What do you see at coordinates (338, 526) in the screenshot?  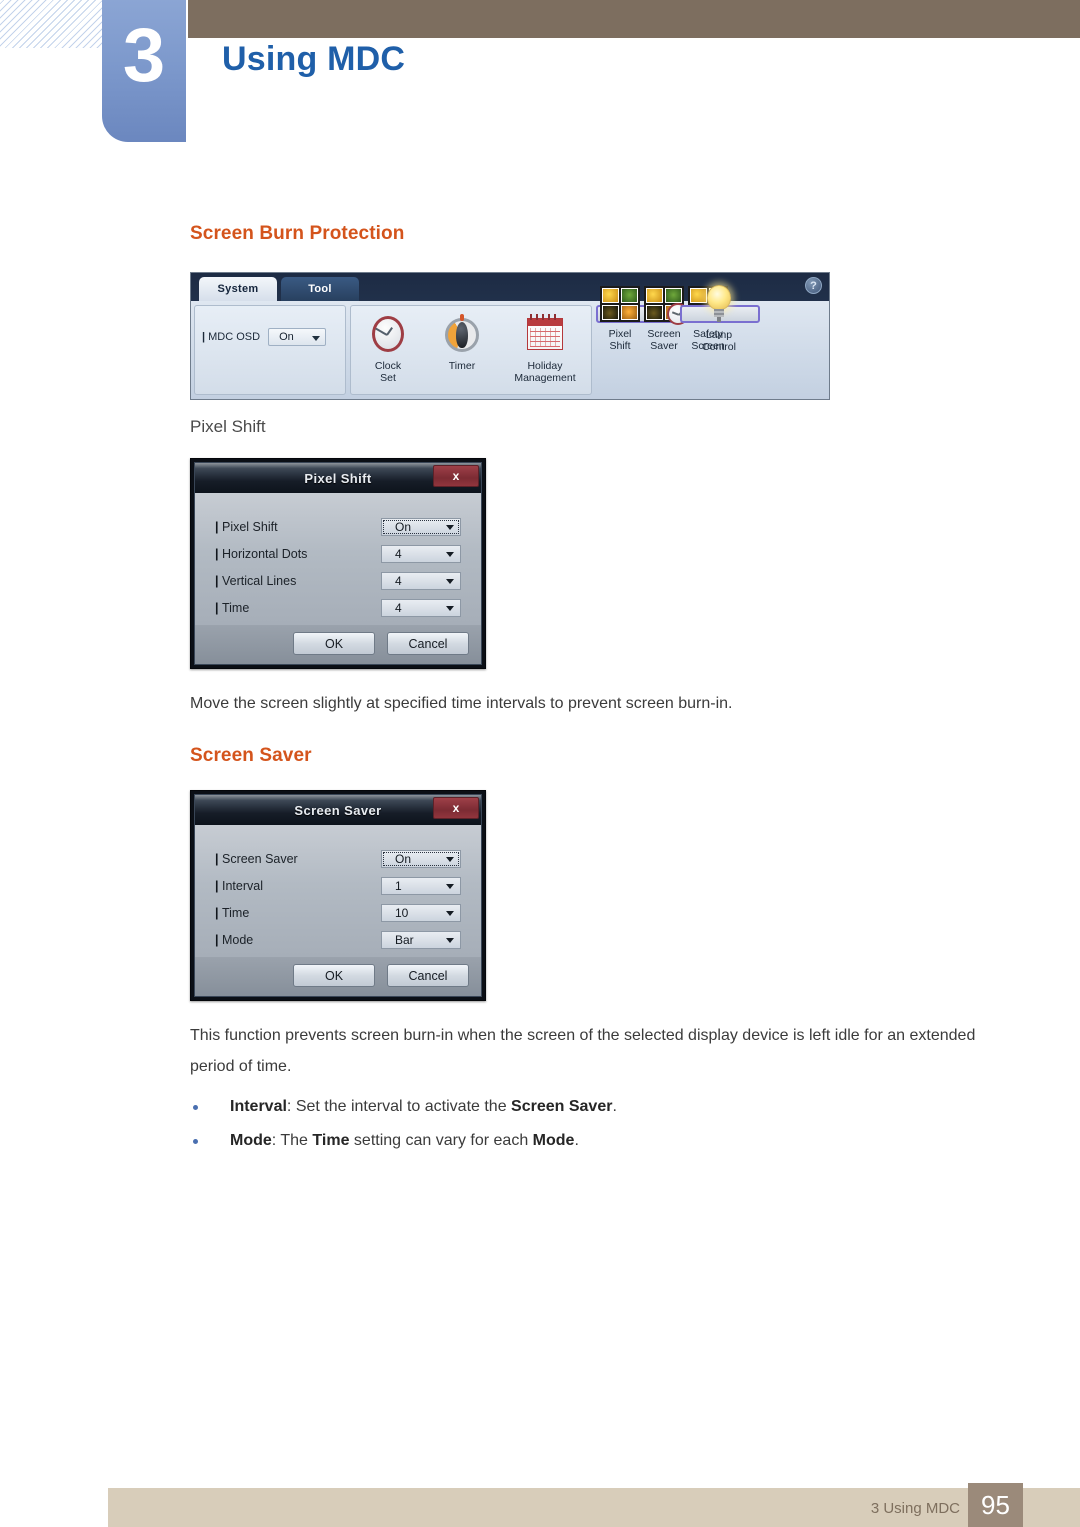 I see `pixel-shift-row-pixel-shift: Pixel Shift On` at bounding box center [338, 526].